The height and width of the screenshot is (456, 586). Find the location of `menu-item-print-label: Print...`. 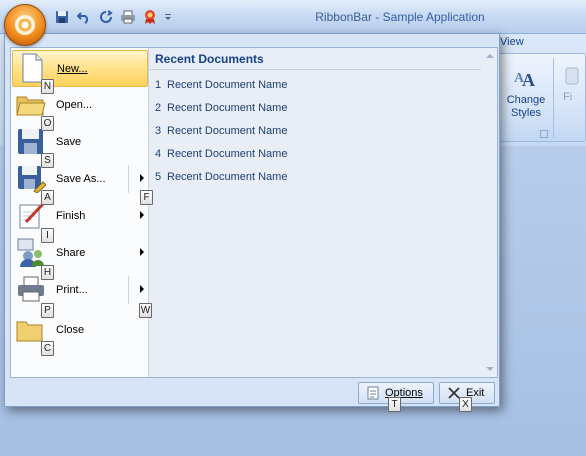

menu-item-print-label: Print... is located at coordinates (72, 290).